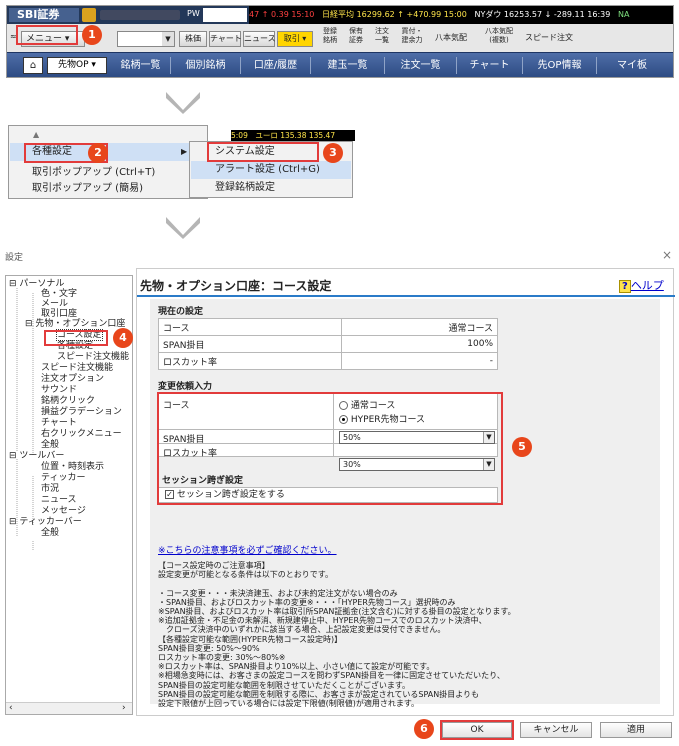 This screenshot has height=746, width=679. What do you see at coordinates (291, 38) in the screenshot?
I see `torihiki-label: 取引` at bounding box center [291, 38].